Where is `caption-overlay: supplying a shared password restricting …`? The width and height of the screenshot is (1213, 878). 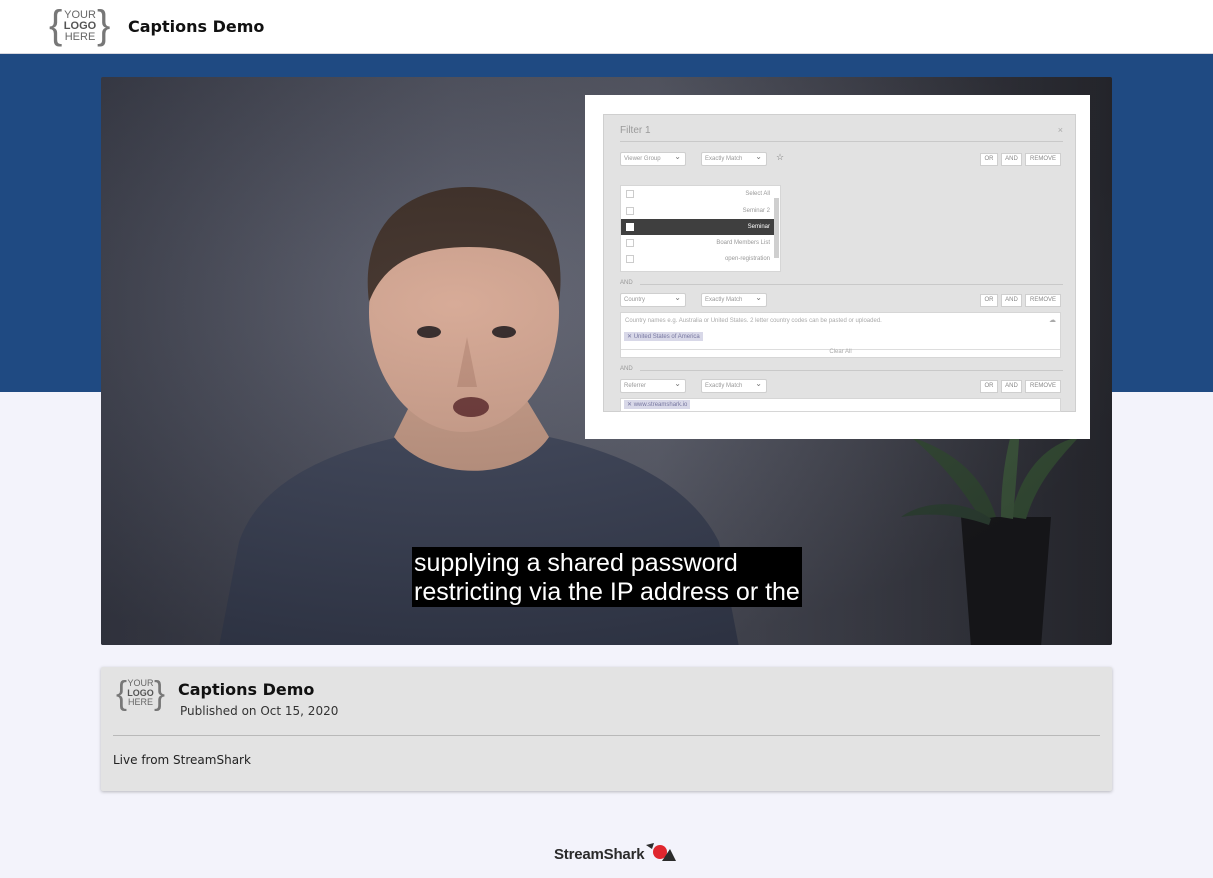
caption-overlay: supplying a shared password restricting … is located at coordinates (607, 577).